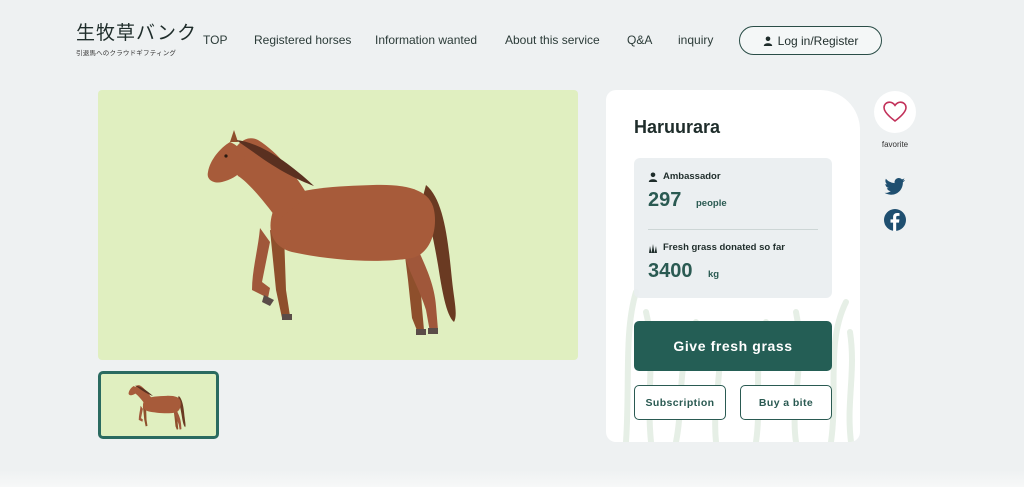 This screenshot has height=487, width=1024. Describe the element at coordinates (331, 232) in the screenshot. I see `horse-illustration` at that location.